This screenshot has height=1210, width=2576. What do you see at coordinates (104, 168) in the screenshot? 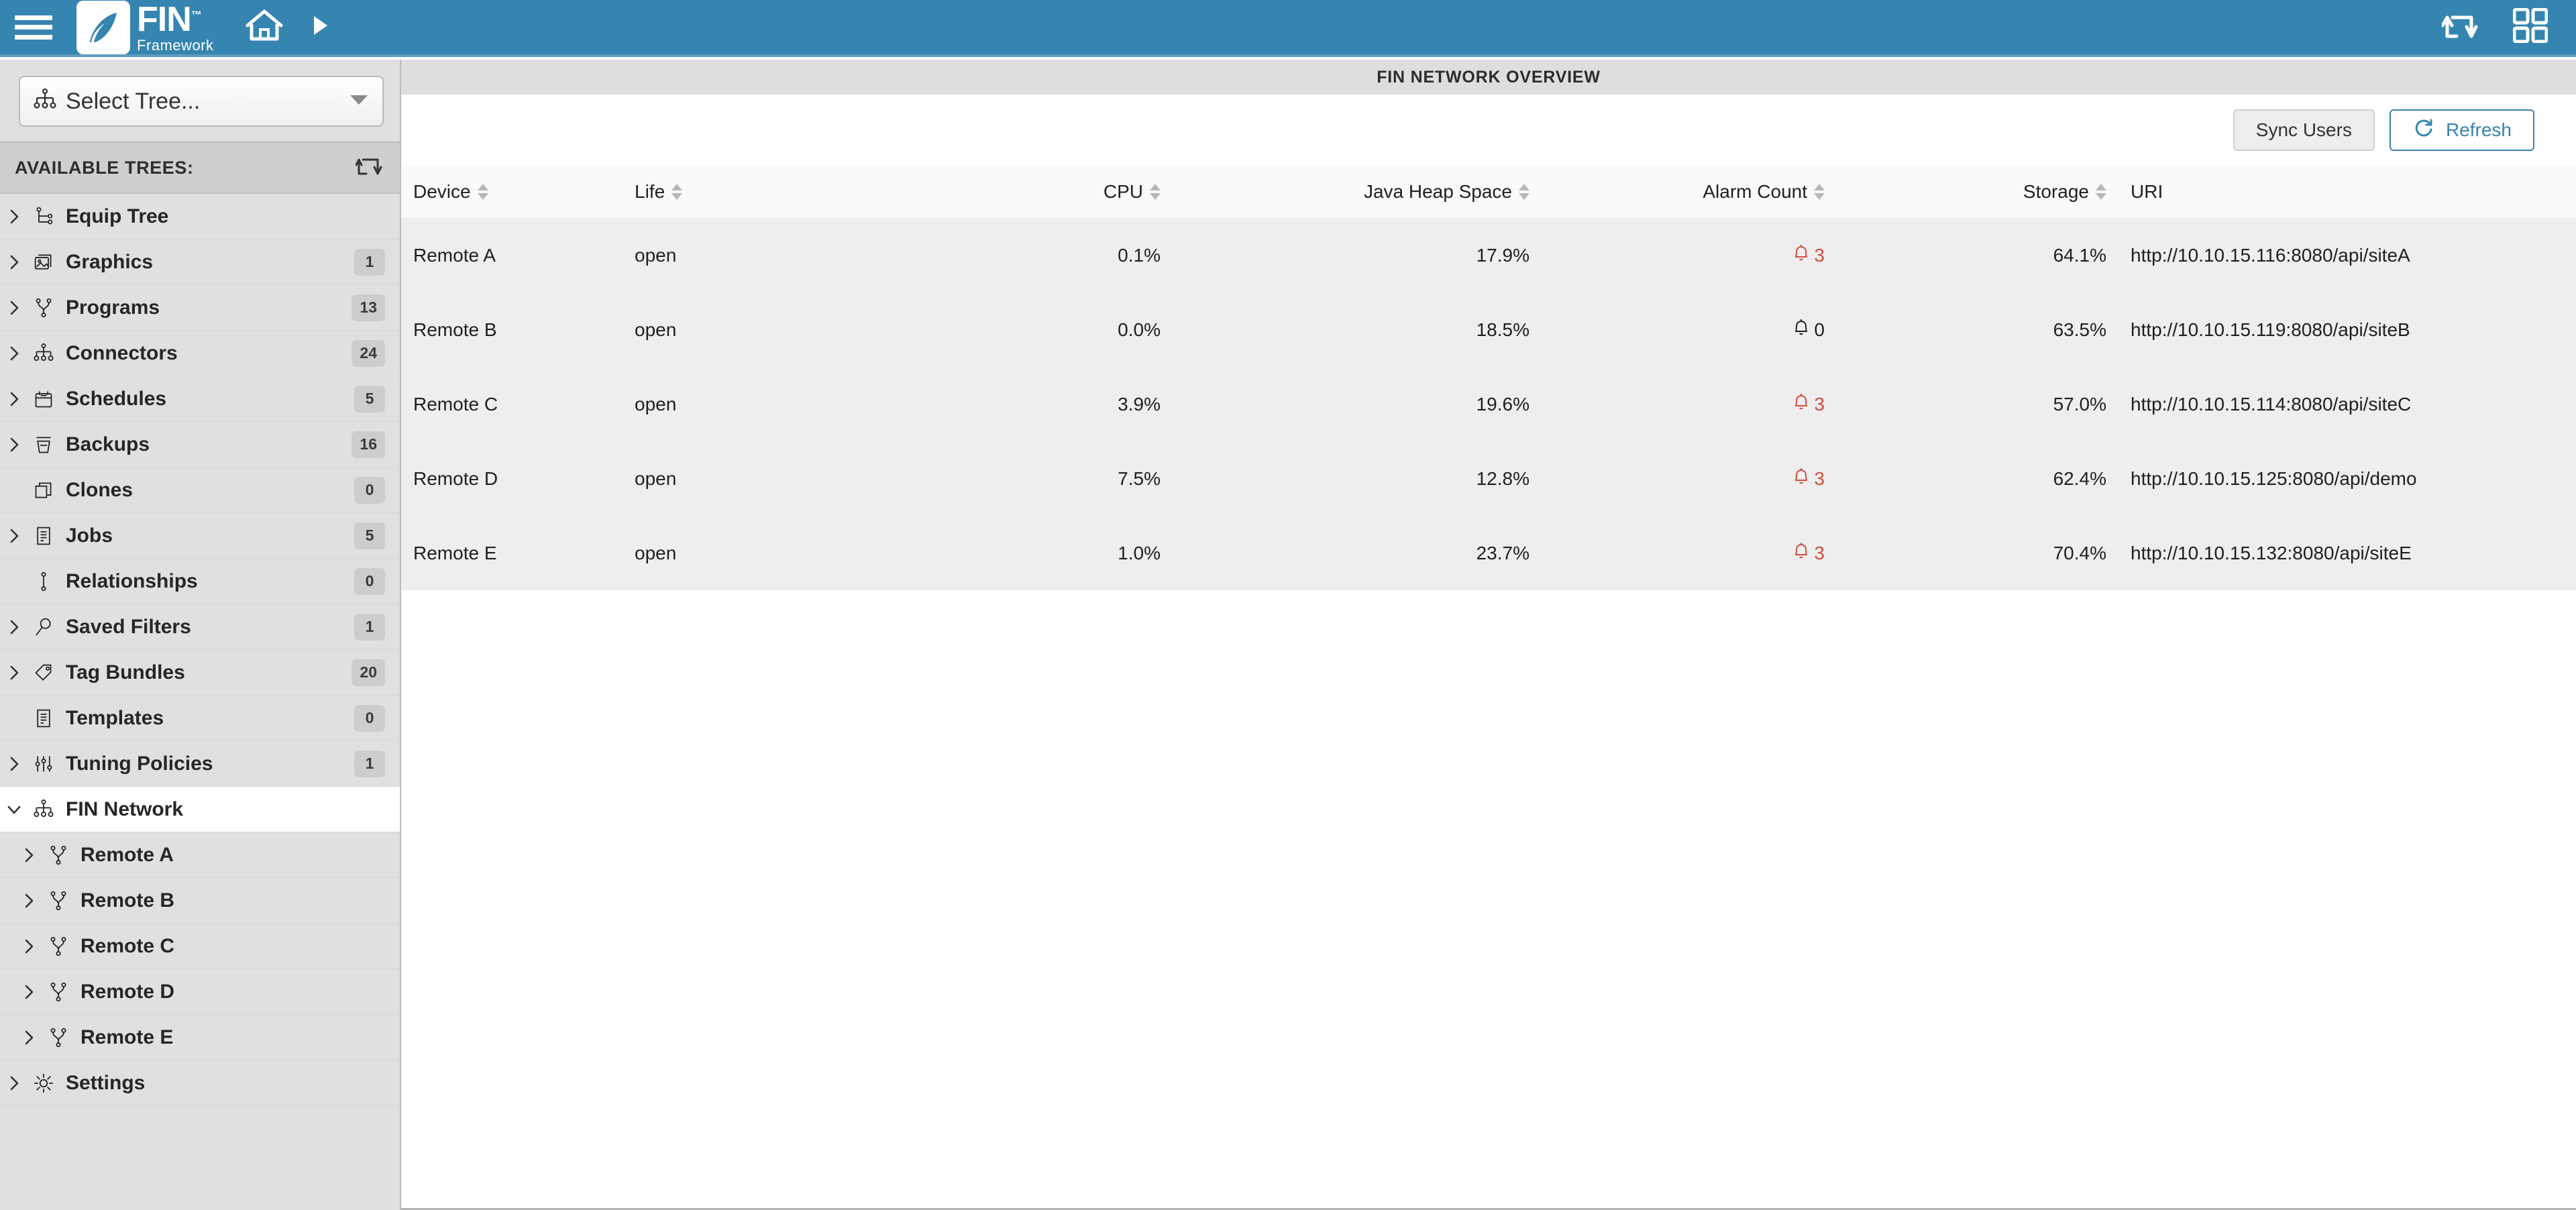
I see `available-trees-label: AVAILABLE TREES:` at bounding box center [104, 168].